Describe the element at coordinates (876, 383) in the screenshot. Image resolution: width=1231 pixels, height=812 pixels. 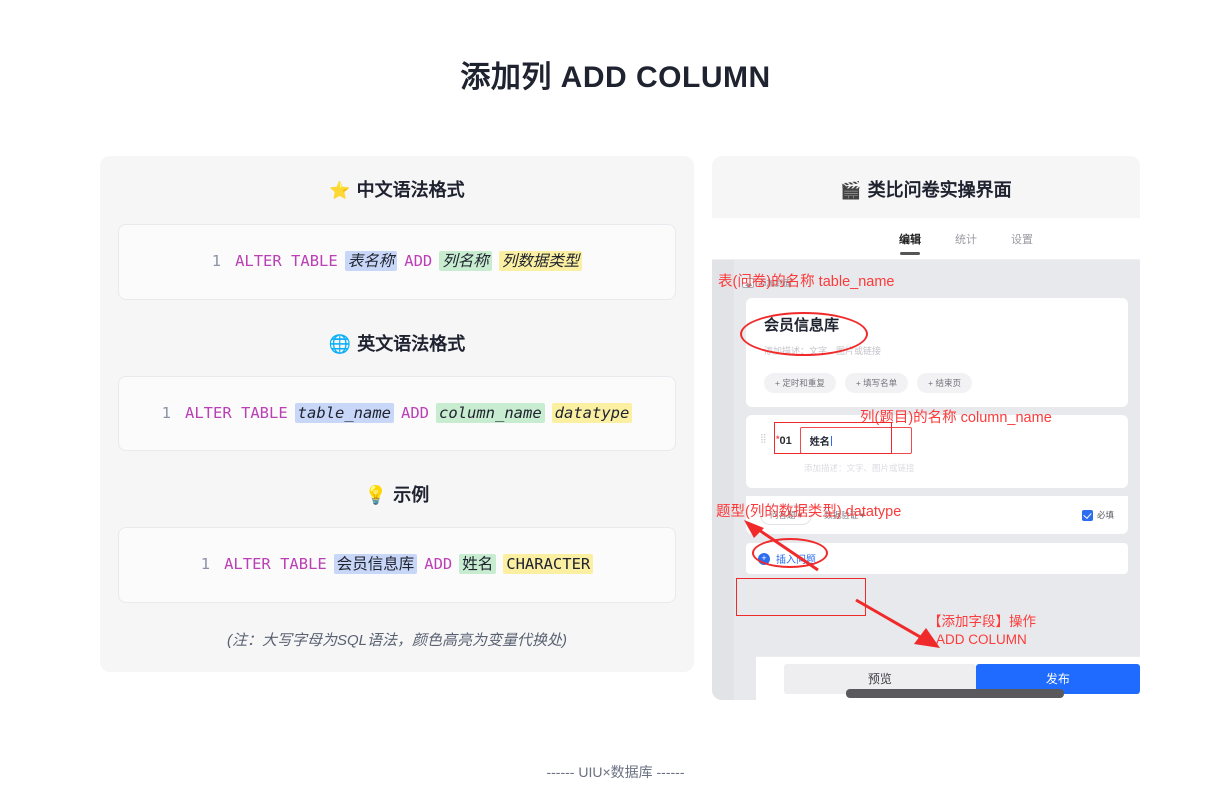
I see `chip-roster: + 填写名单` at that location.